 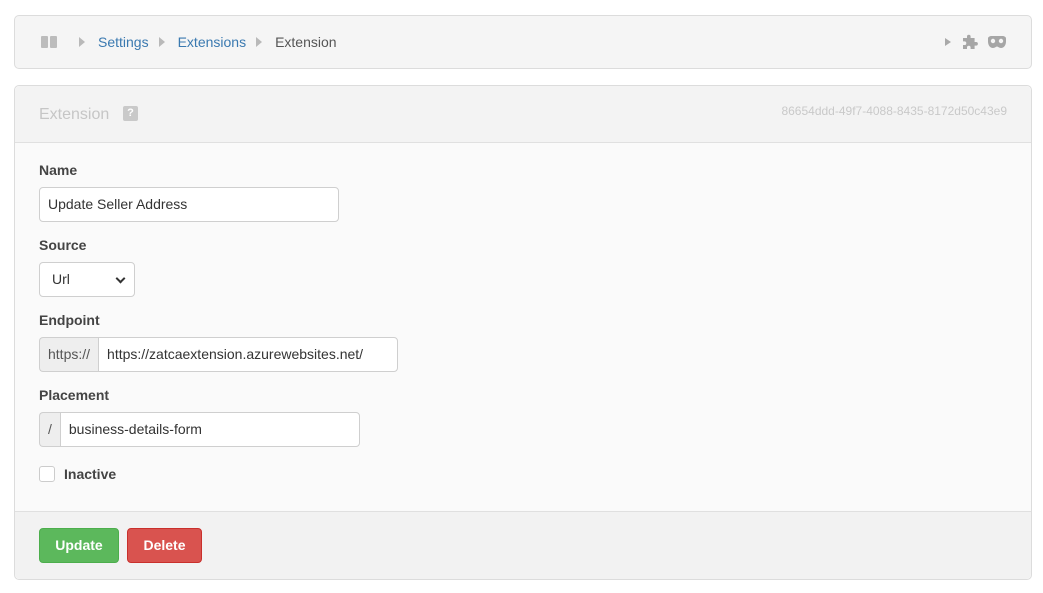 What do you see at coordinates (306, 42) in the screenshot?
I see `breadcrumb-current: Extension` at bounding box center [306, 42].